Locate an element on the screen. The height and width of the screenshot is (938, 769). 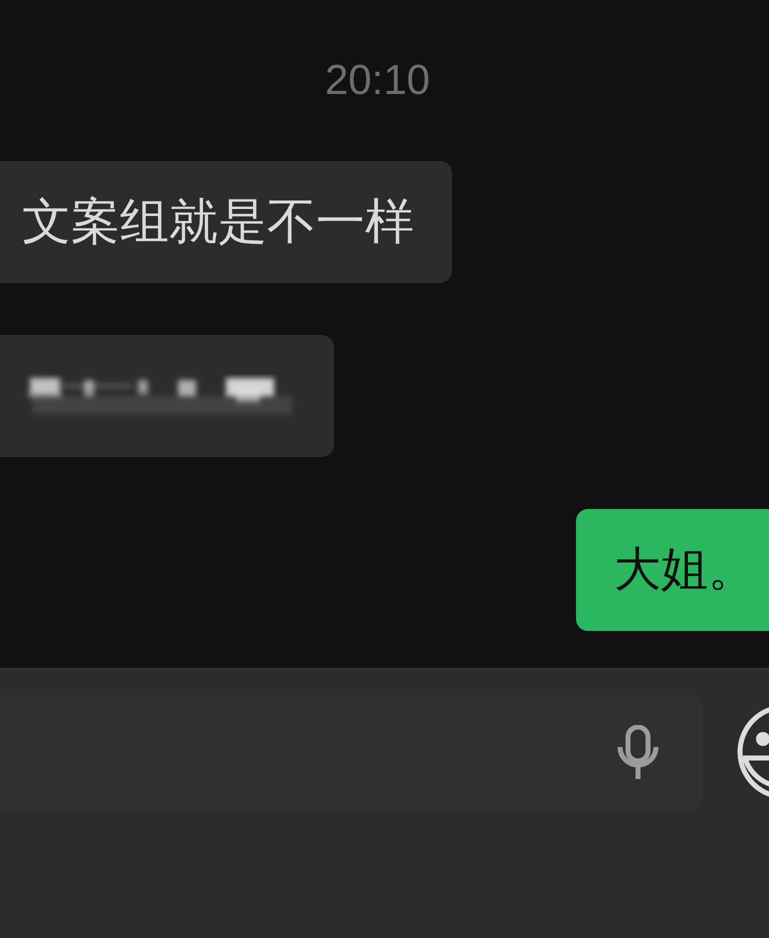
message-text: 大姐。 is located at coordinates (684, 570).